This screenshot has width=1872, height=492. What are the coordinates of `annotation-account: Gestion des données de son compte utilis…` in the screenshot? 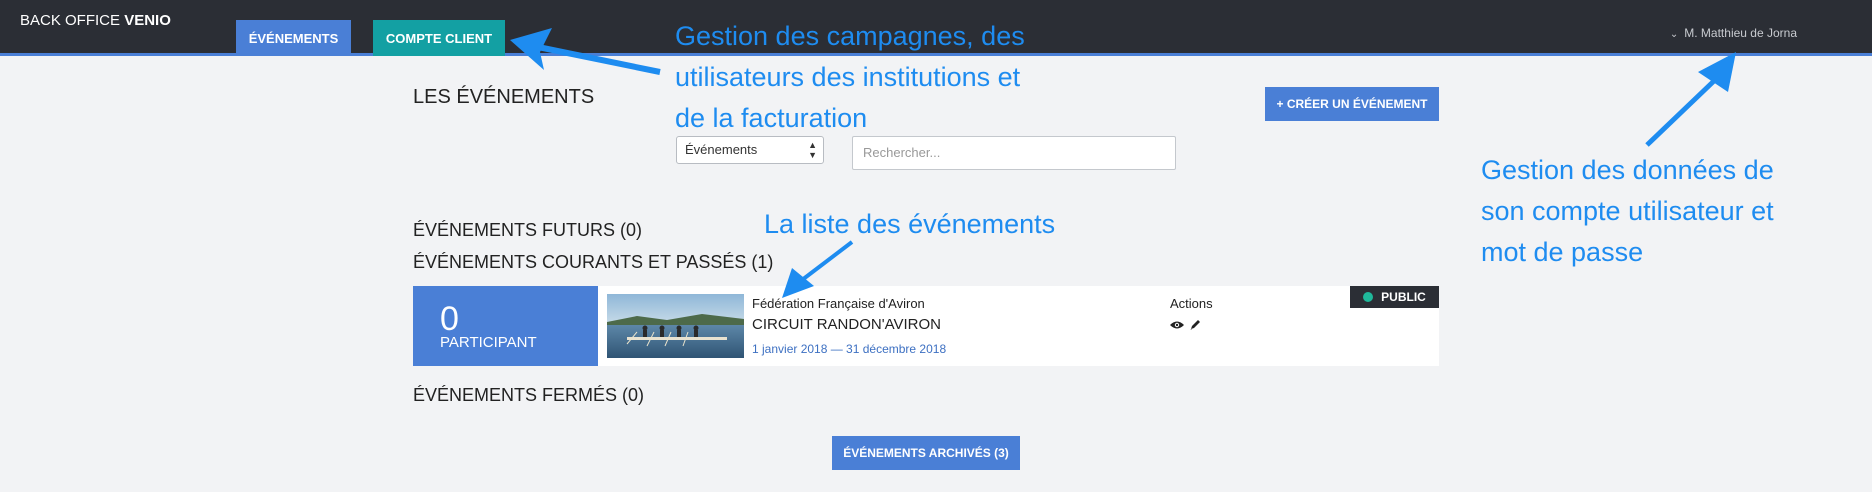 It's located at (1627, 211).